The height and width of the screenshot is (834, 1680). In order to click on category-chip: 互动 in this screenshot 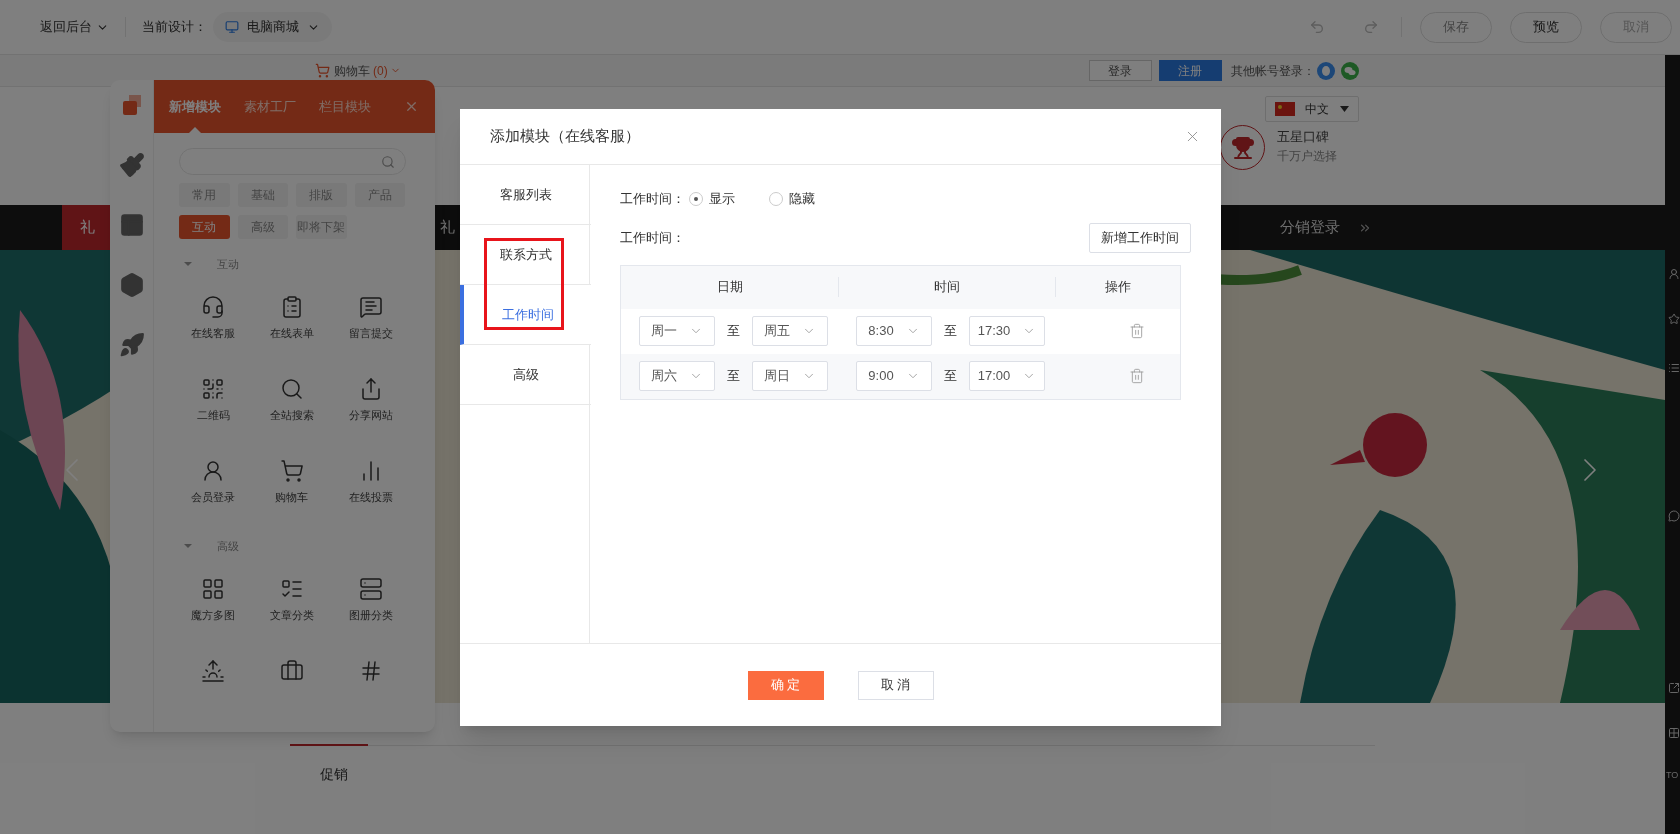, I will do `click(204, 227)`.